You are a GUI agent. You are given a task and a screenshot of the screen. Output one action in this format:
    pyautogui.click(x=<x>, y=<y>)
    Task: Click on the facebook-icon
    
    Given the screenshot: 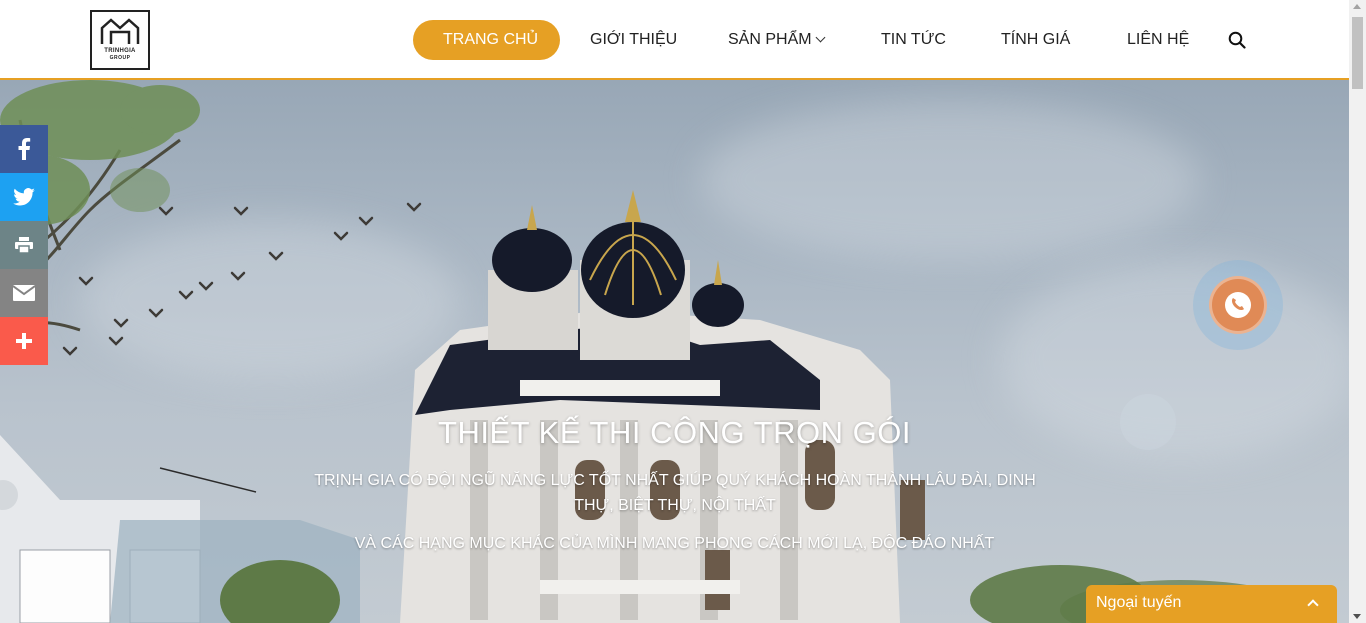 What is the action you would take?
    pyautogui.click(x=24, y=149)
    